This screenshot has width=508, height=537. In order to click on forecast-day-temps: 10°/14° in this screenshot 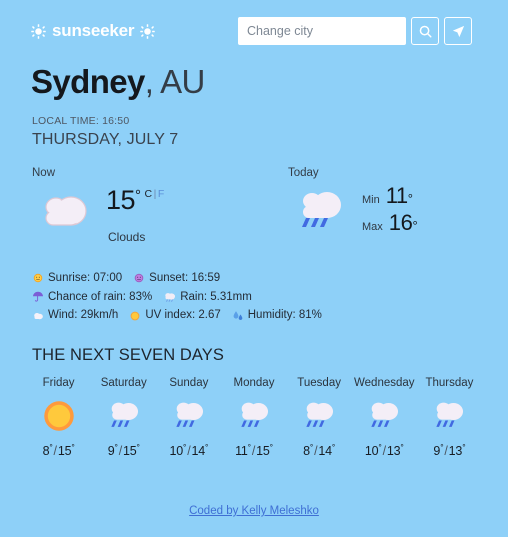, I will do `click(188, 450)`.